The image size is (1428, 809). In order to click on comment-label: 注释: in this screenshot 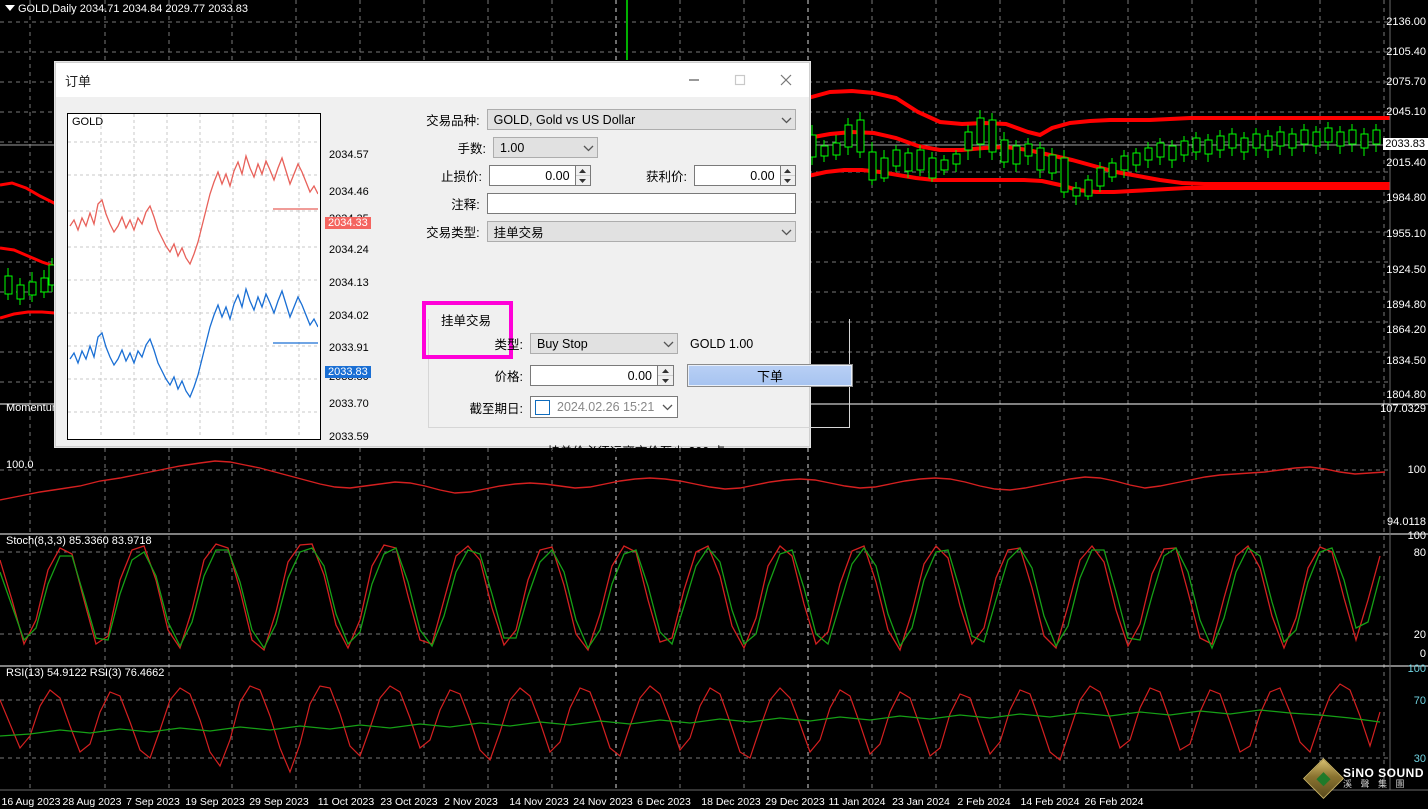, I will do `click(465, 205)`.